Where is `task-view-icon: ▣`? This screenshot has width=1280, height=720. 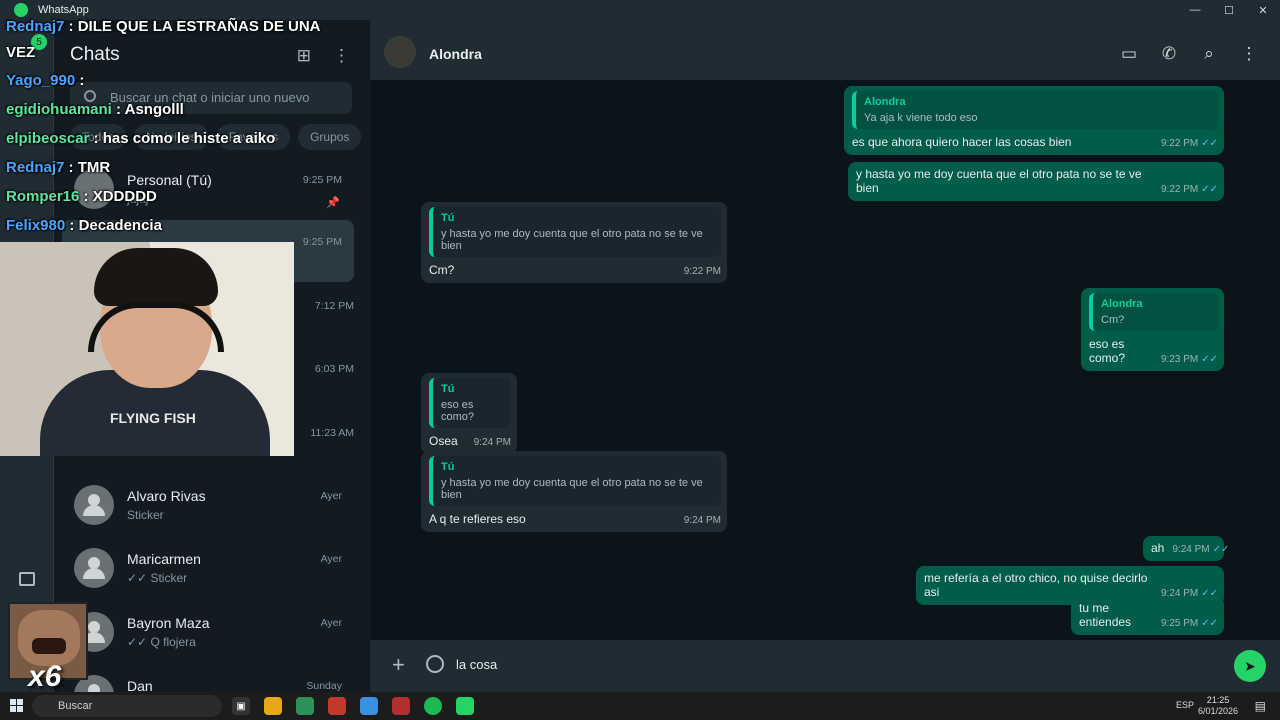 task-view-icon: ▣ is located at coordinates (241, 706).